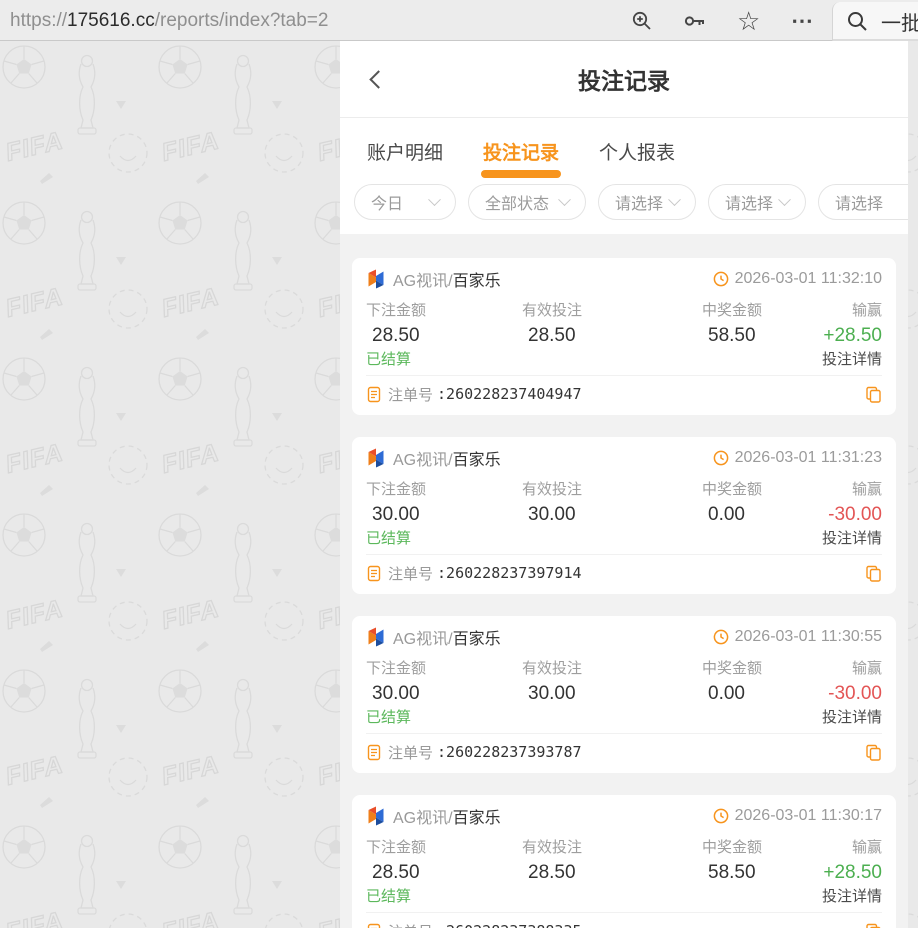  I want to click on order-number-value: :260228237388335, so click(509, 925).